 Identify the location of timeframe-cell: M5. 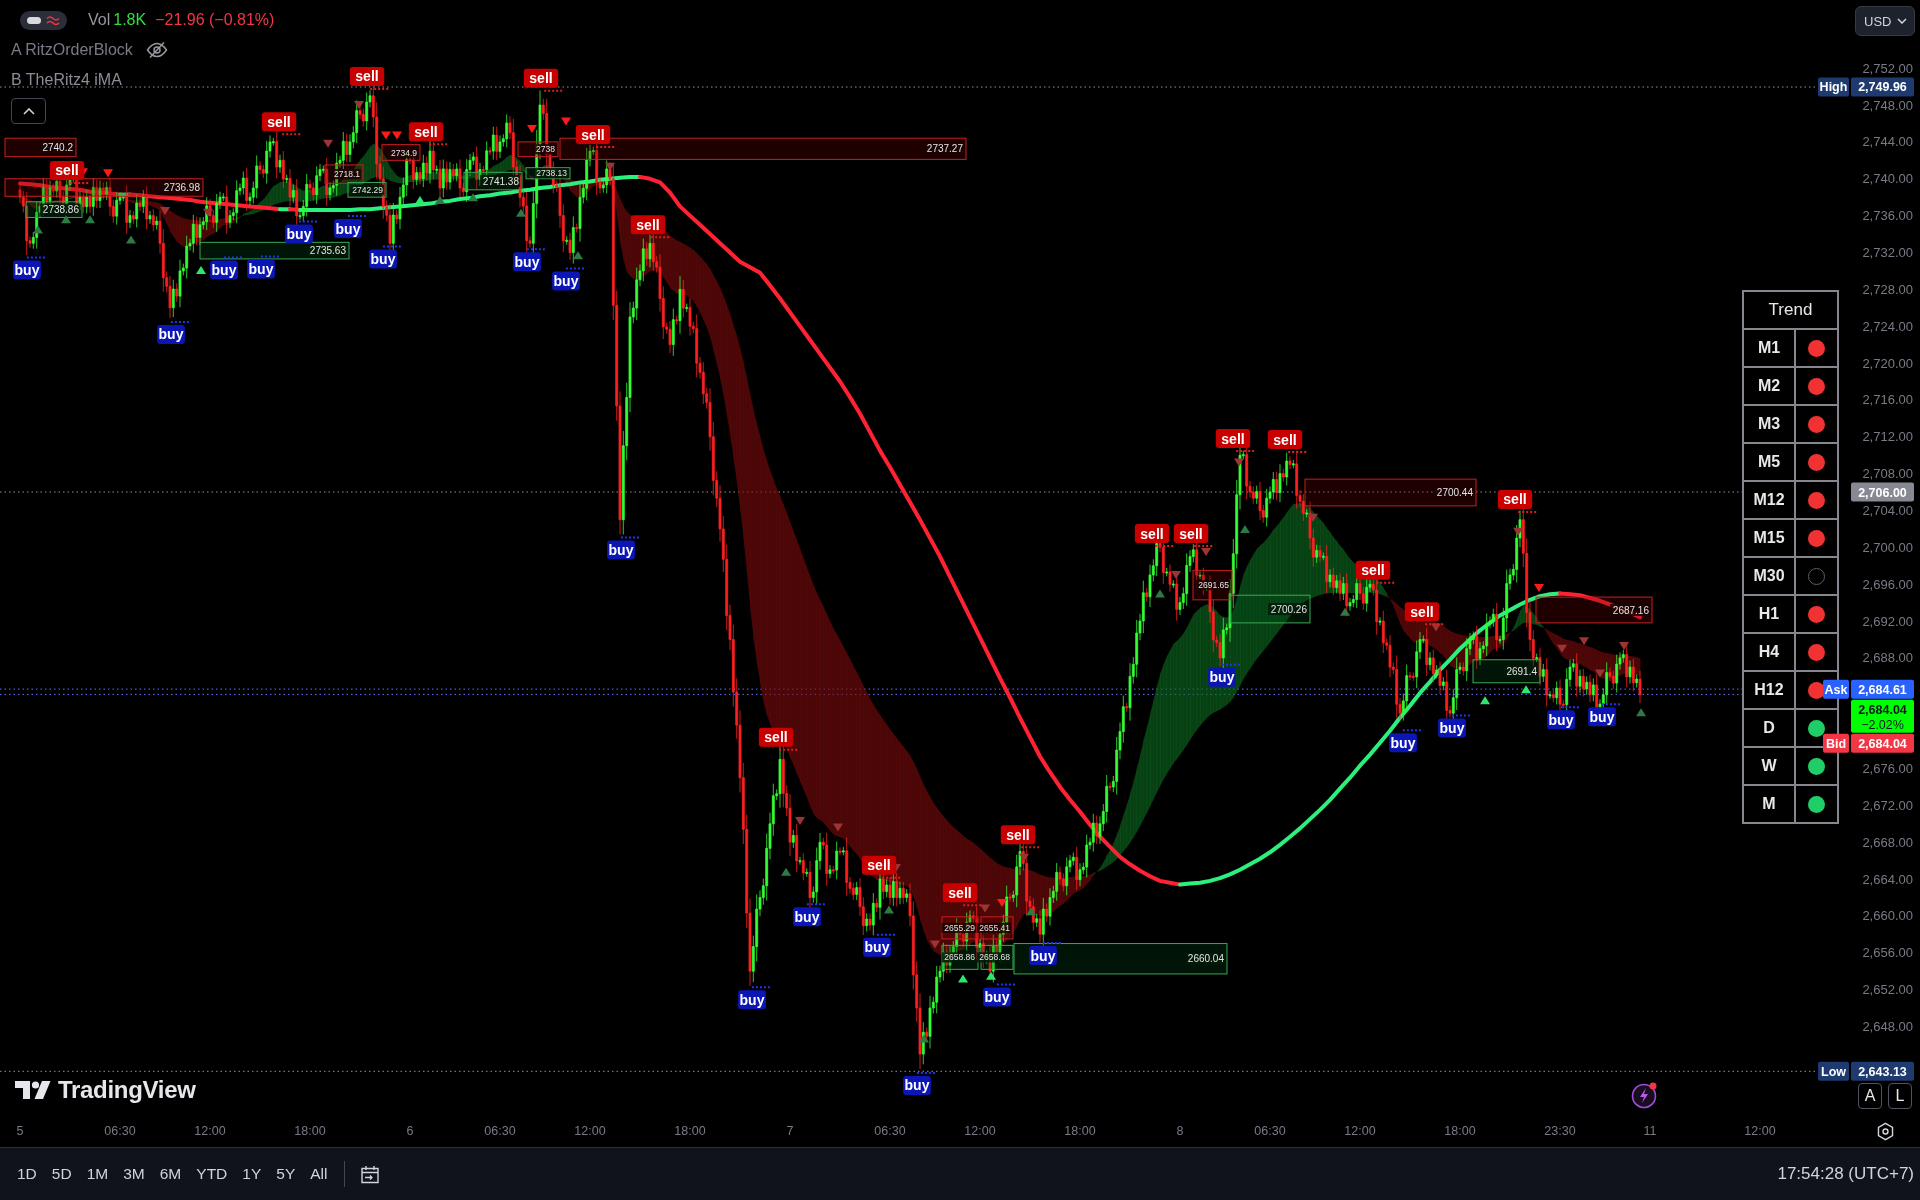
(1769, 462).